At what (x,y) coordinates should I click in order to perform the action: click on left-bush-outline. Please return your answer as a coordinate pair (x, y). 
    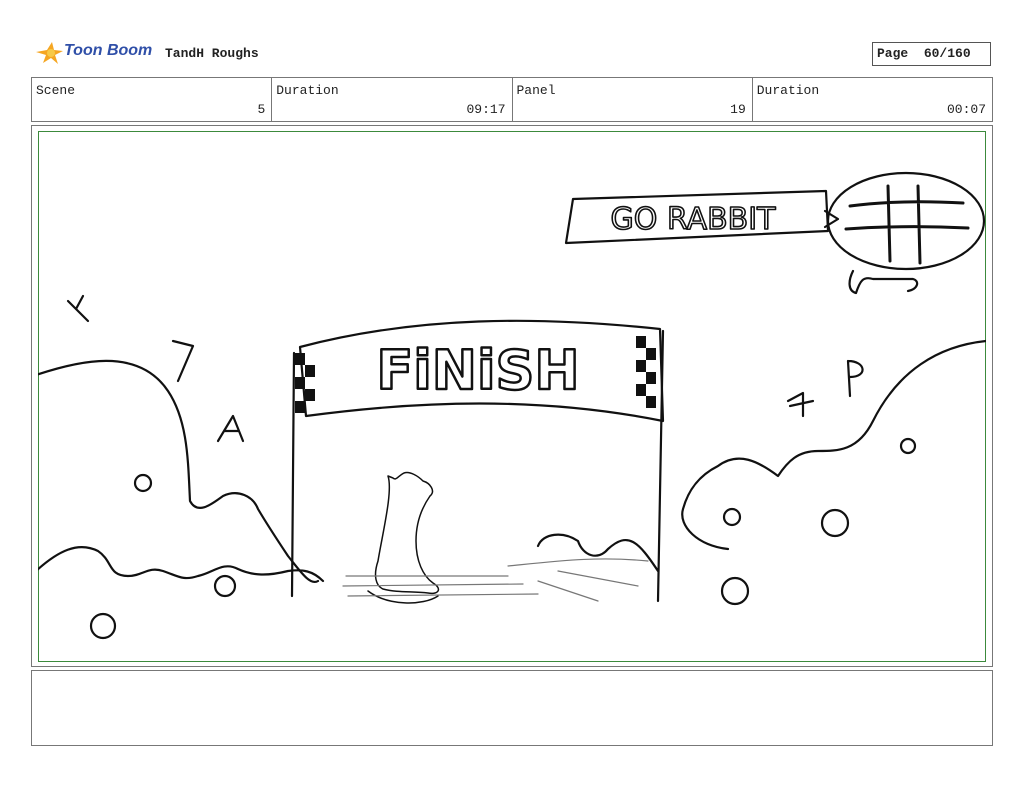
    Looking at the image, I should click on (179, 471).